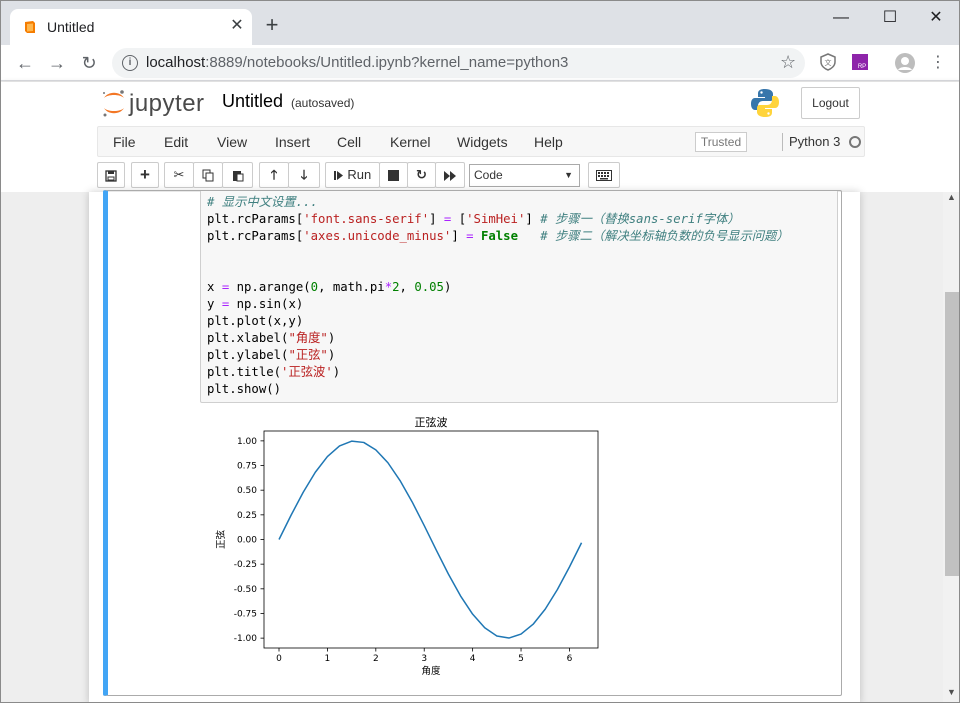 The image size is (960, 703). Describe the element at coordinates (951, 197) in the screenshot. I see `scroll-up-icon: ▲` at that location.